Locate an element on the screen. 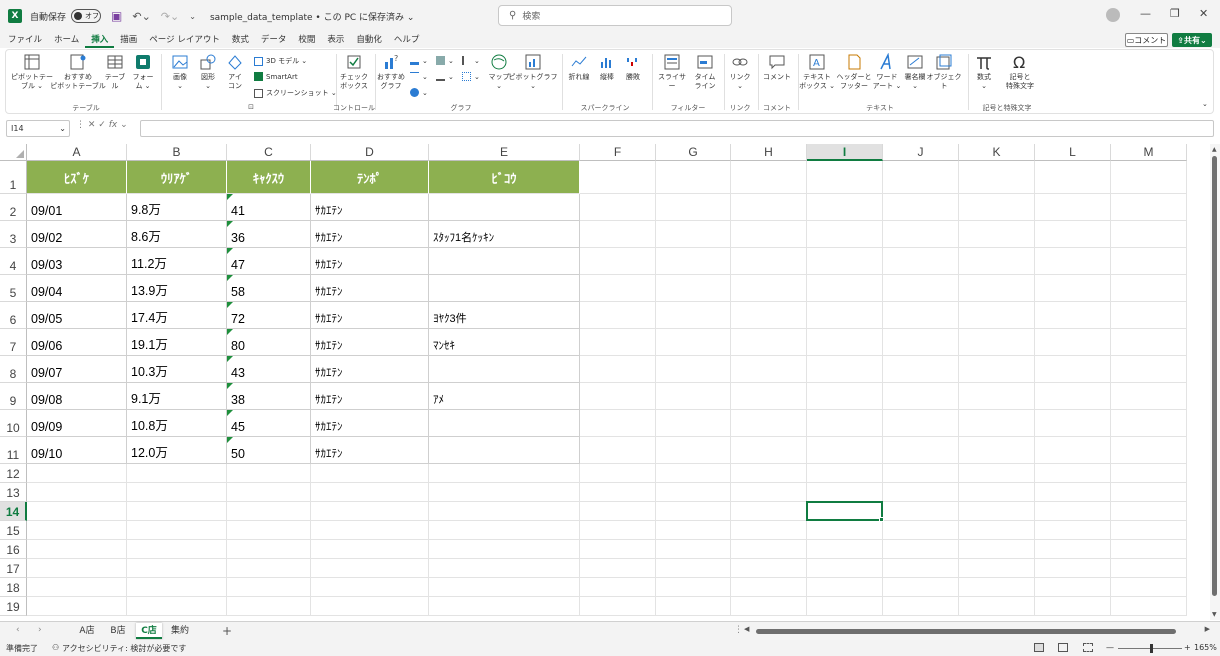 This screenshot has height=656, width=1220. wordart-button: ワード アート ⌄ is located at coordinates (887, 71).